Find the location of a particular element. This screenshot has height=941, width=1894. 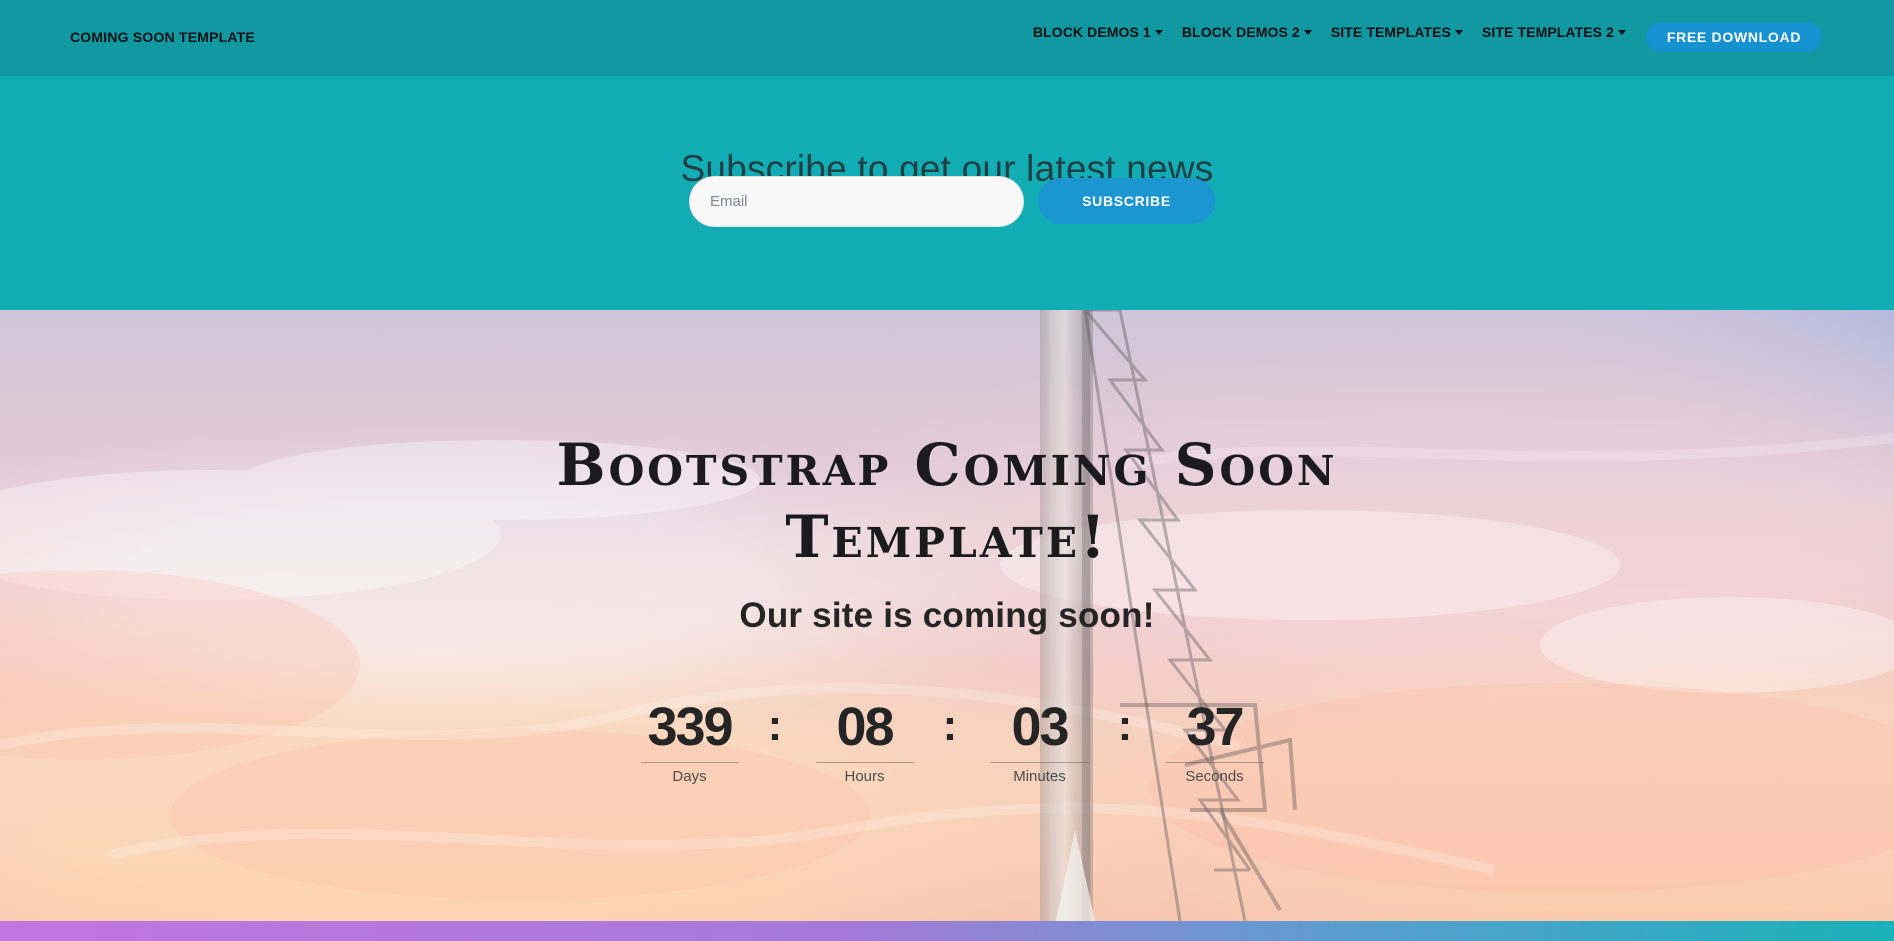

countdown-minutes-value: 03 is located at coordinates (1040, 727).